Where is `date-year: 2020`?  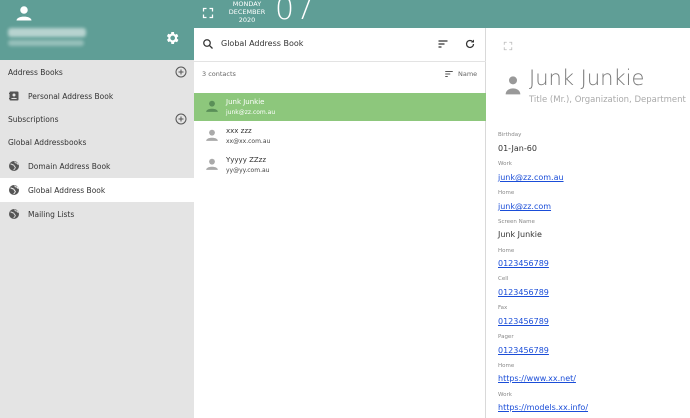
date-year: 2020 is located at coordinates (247, 20).